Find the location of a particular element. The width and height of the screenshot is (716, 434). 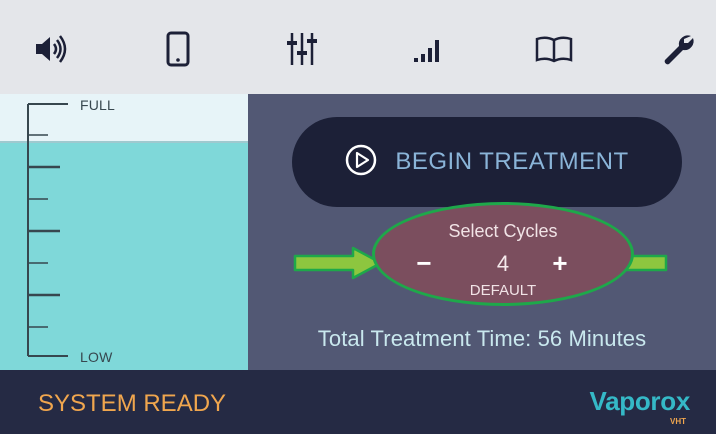

select-cycles-title: Select Cycles is located at coordinates (503, 231).